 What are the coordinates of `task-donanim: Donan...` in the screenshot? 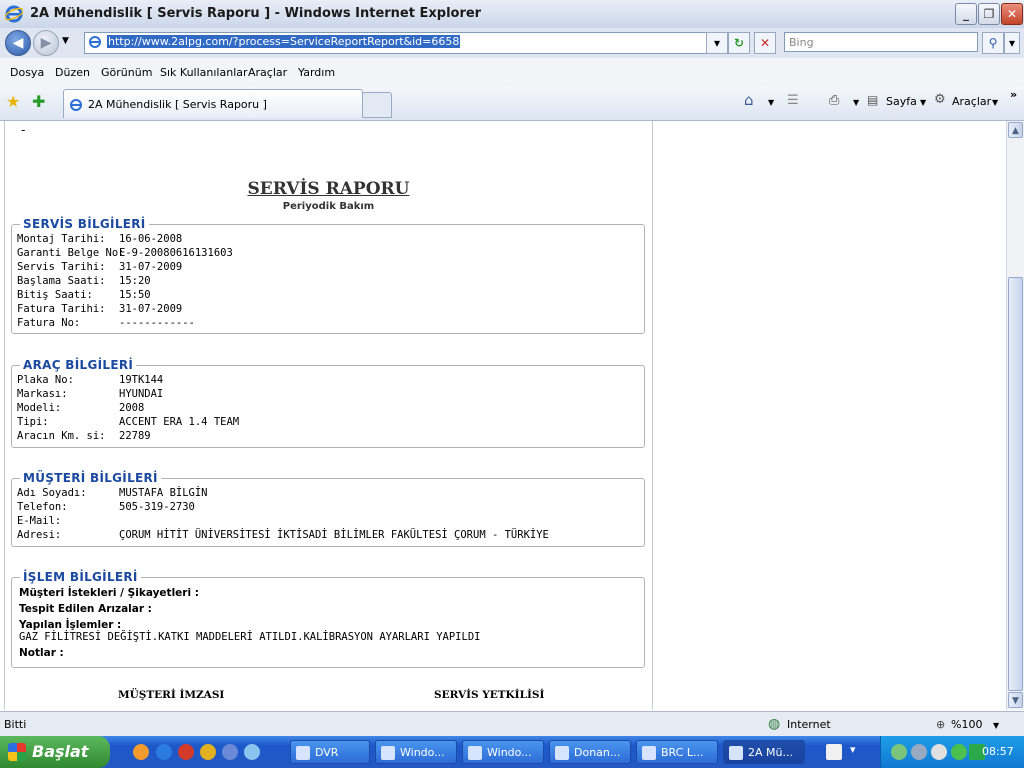 It's located at (590, 752).